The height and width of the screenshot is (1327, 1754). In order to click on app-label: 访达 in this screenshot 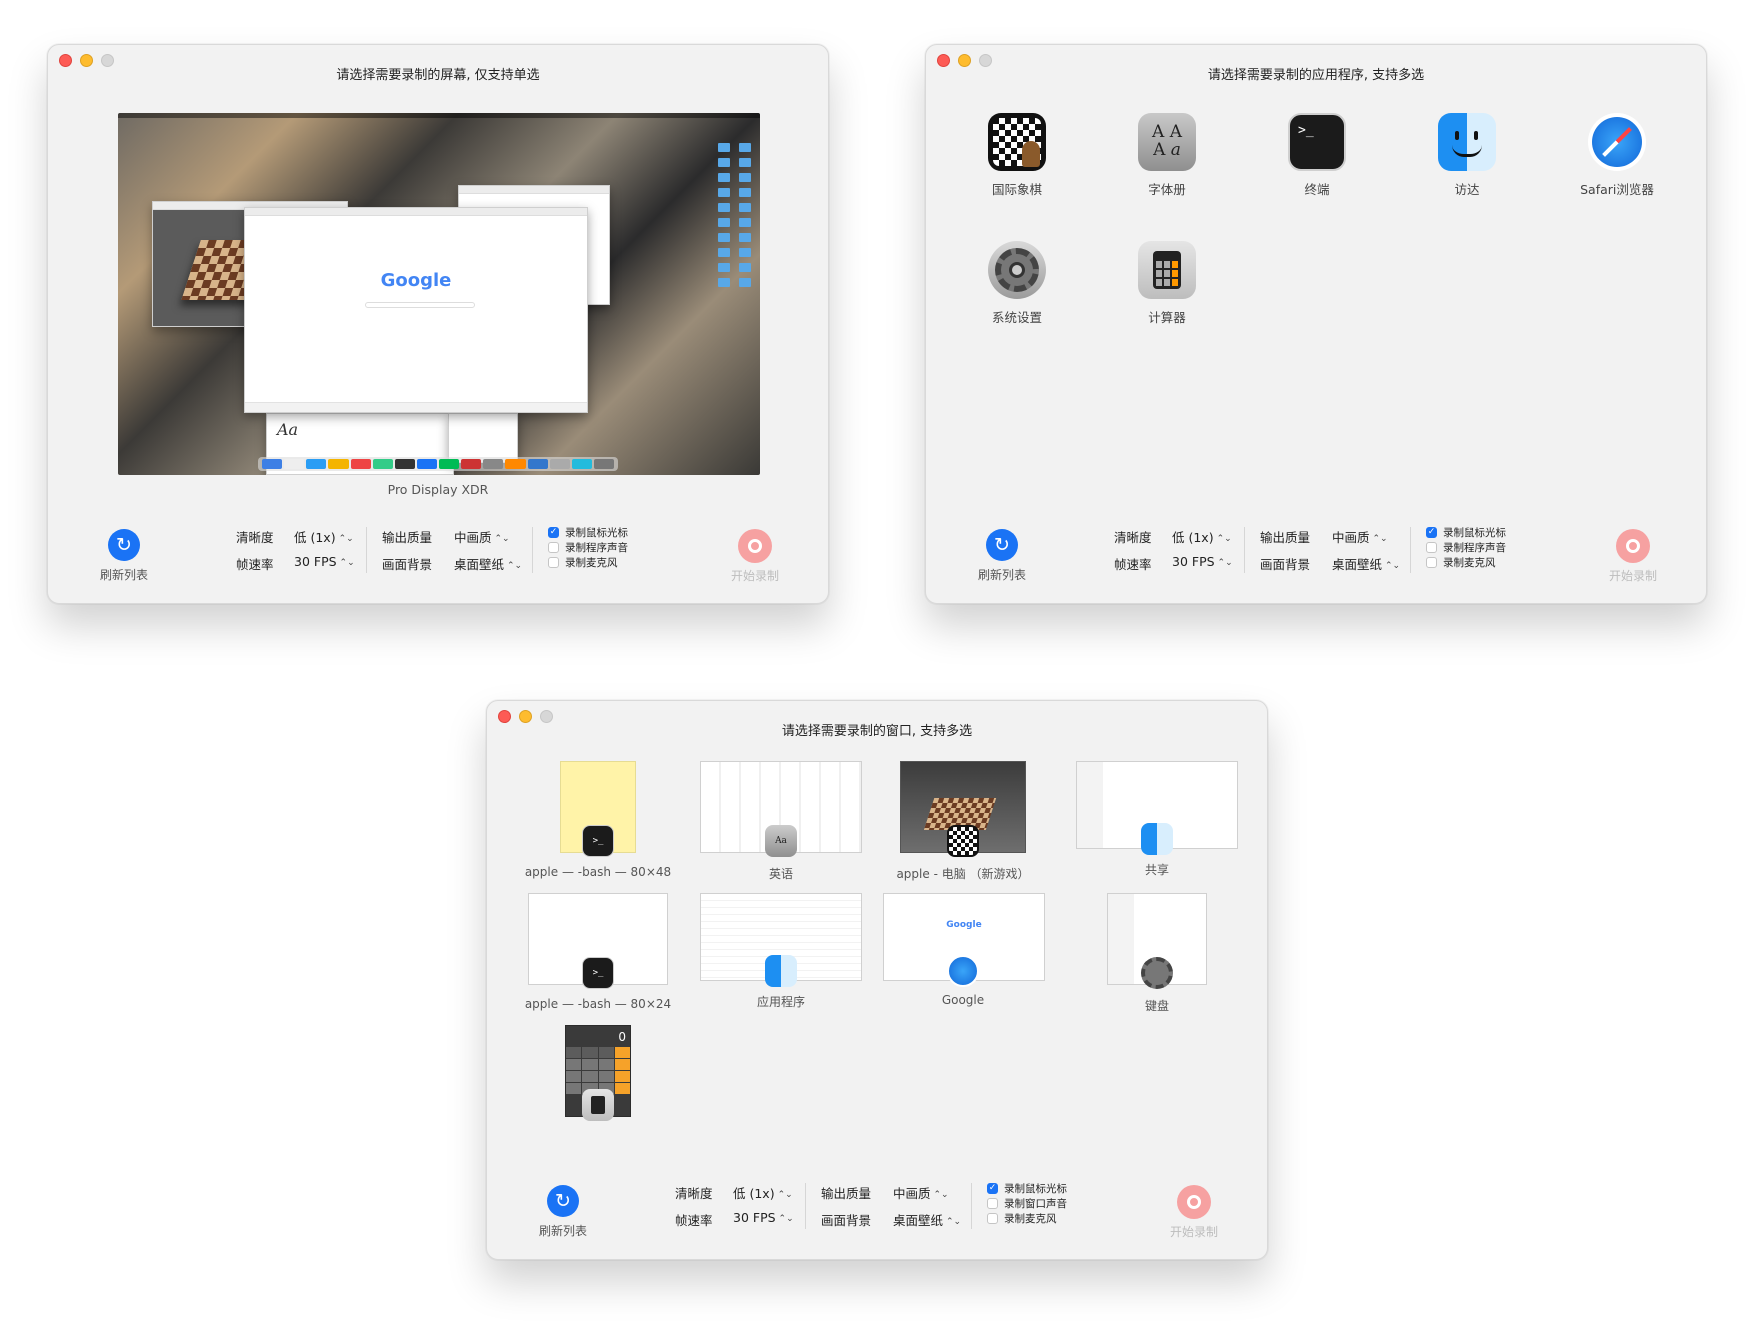, I will do `click(1467, 189)`.